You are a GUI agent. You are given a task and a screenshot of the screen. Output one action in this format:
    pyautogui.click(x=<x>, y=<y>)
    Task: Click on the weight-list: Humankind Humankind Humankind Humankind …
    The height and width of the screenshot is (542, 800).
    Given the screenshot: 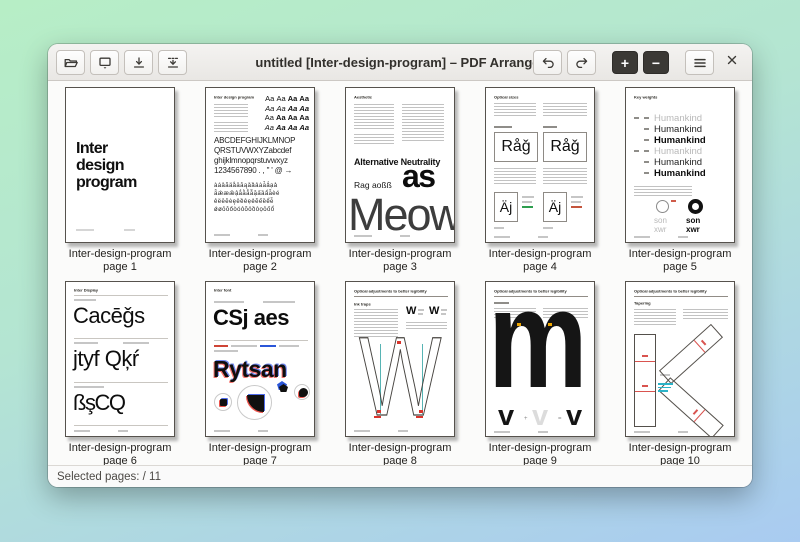 What is the action you would take?
    pyautogui.click(x=680, y=146)
    